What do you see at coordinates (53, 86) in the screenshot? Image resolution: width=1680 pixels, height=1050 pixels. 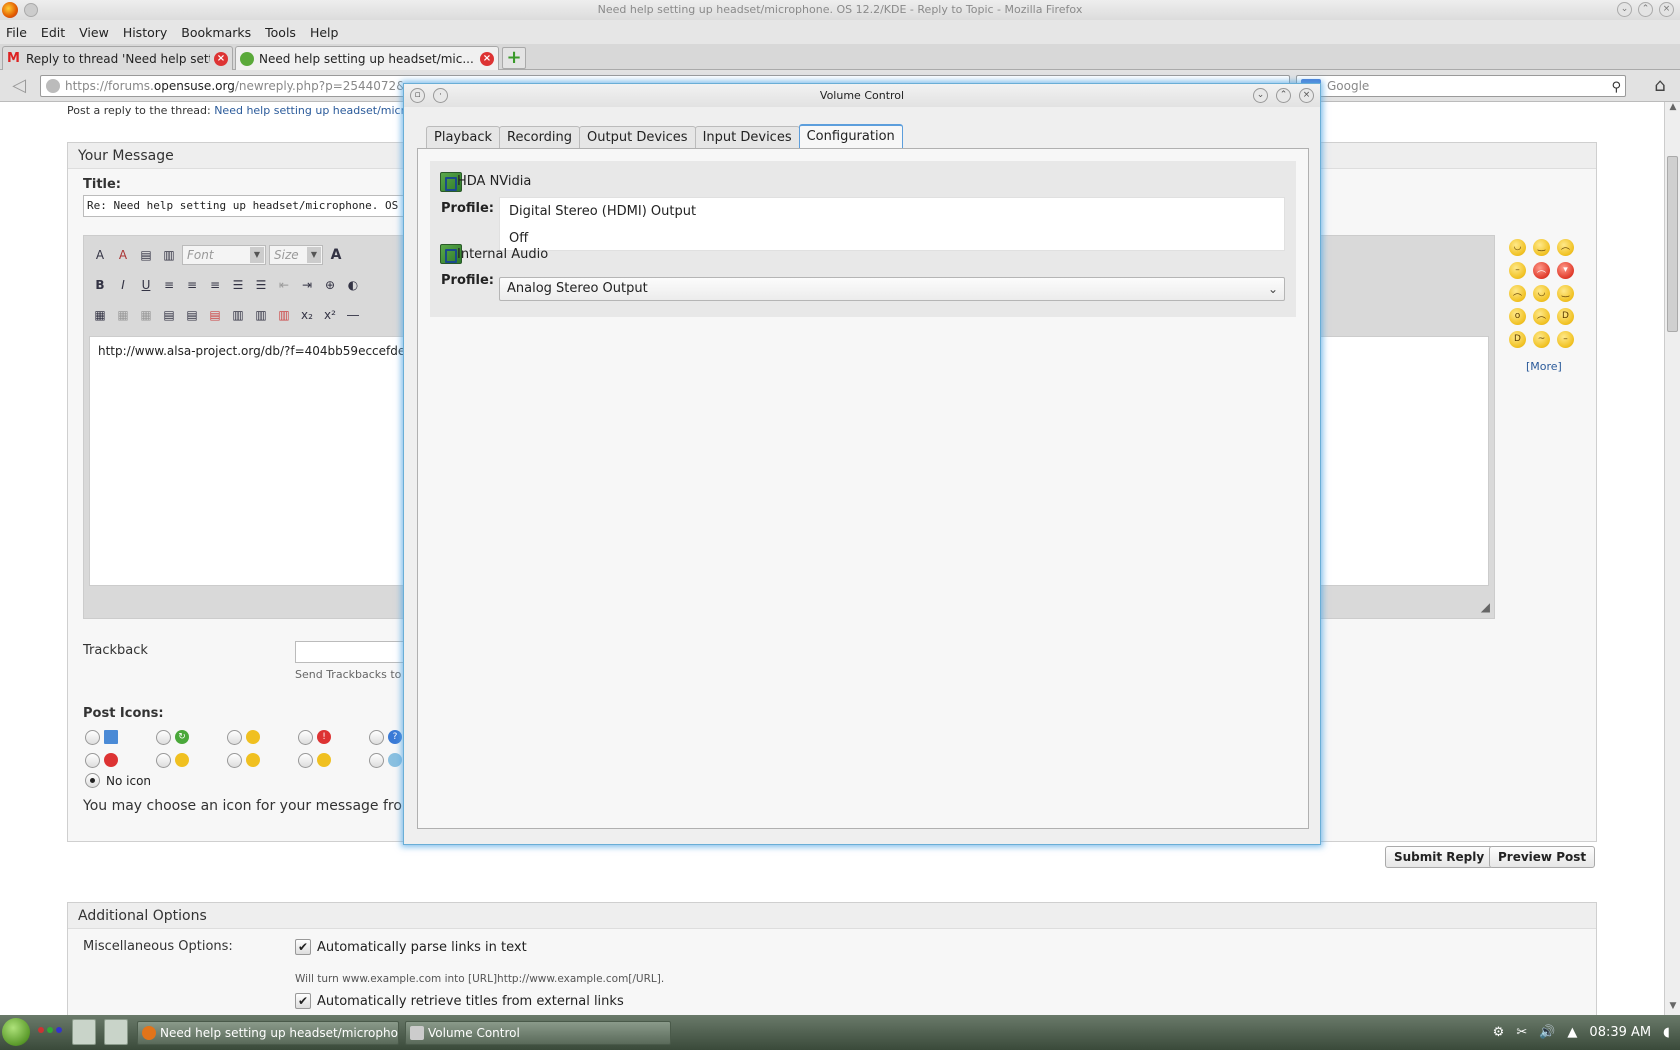 I see `site-identity-icon` at bounding box center [53, 86].